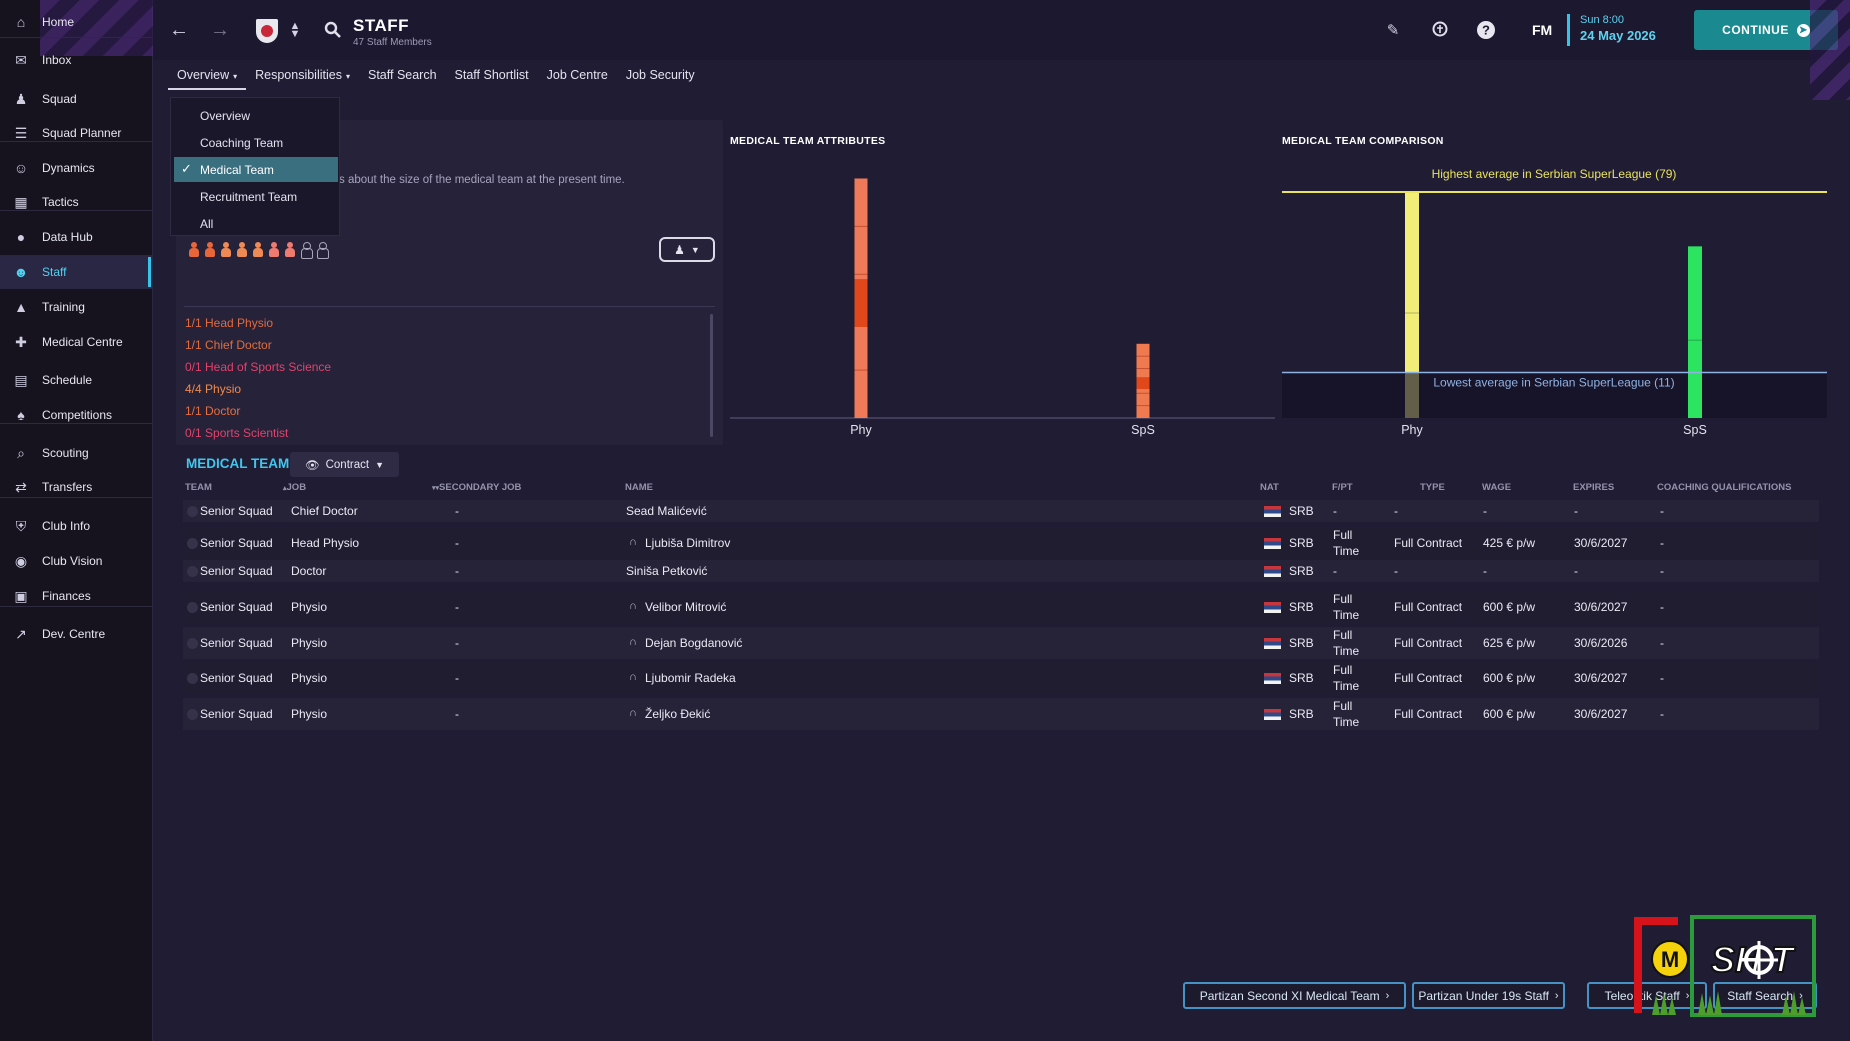 The height and width of the screenshot is (1041, 1850). What do you see at coordinates (76, 380) in the screenshot?
I see `sidebar-item-schedule: ▤ Schedule` at bounding box center [76, 380].